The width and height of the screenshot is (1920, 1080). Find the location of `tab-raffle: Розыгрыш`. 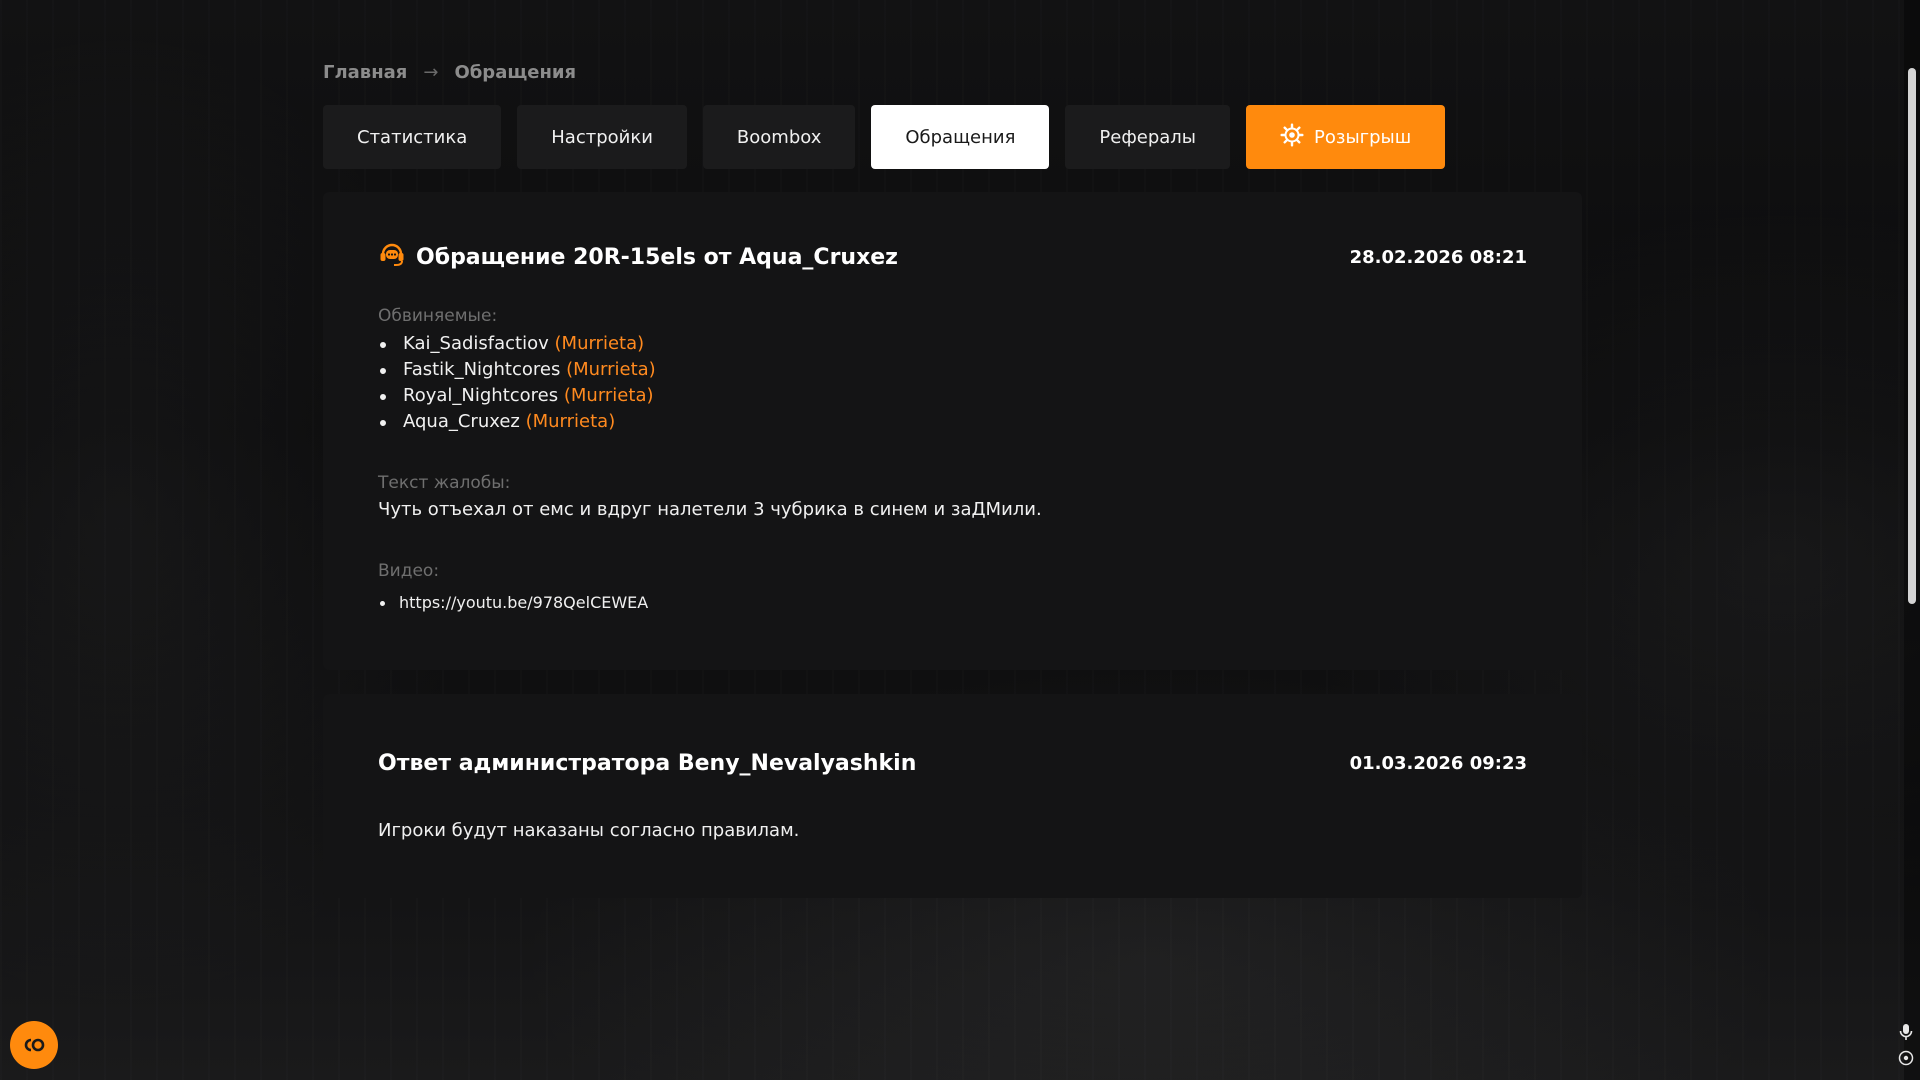

tab-raffle: Розыгрыш is located at coordinates (1346, 137).